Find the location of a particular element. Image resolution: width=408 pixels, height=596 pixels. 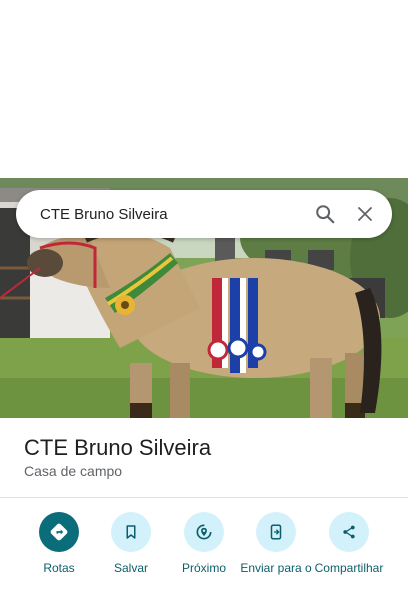

nearby-label: Próximo is located at coordinates (203, 568).